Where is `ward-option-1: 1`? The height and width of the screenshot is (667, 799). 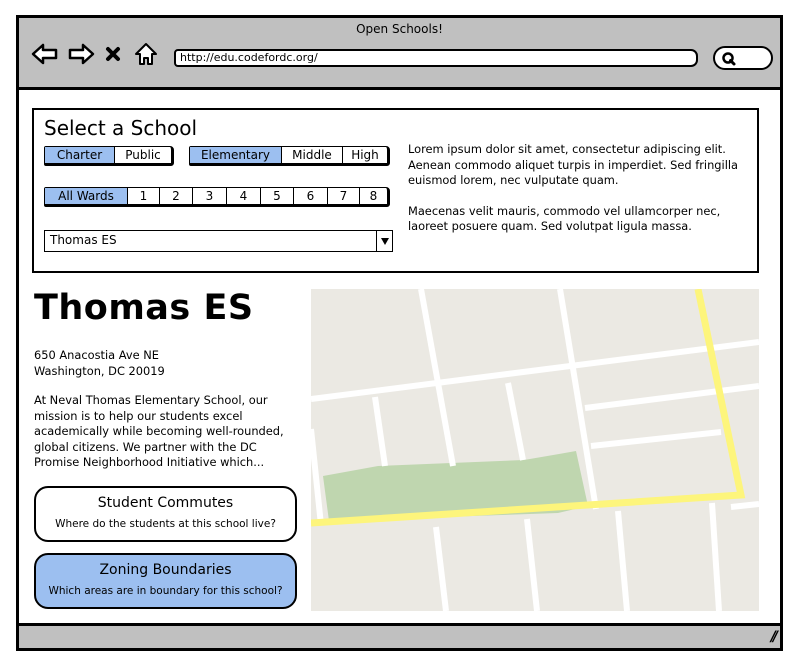
ward-option-1: 1 is located at coordinates (144, 196).